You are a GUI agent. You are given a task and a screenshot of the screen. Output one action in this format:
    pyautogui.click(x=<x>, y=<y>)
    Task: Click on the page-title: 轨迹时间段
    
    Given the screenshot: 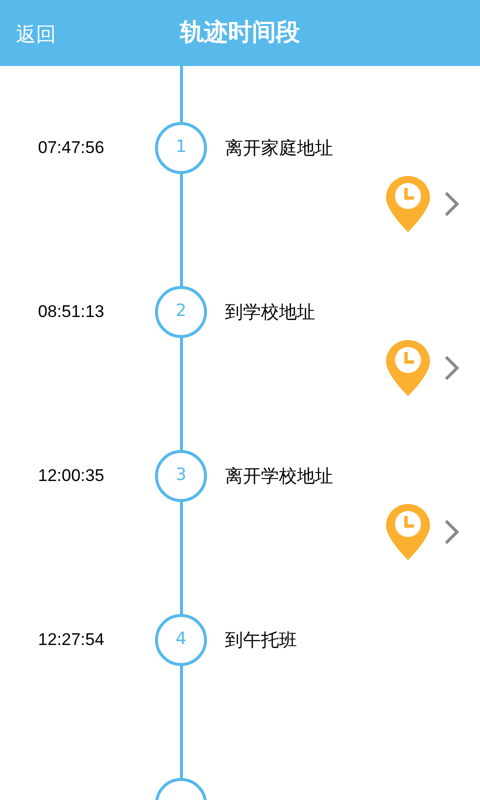 What is the action you would take?
    pyautogui.click(x=240, y=32)
    